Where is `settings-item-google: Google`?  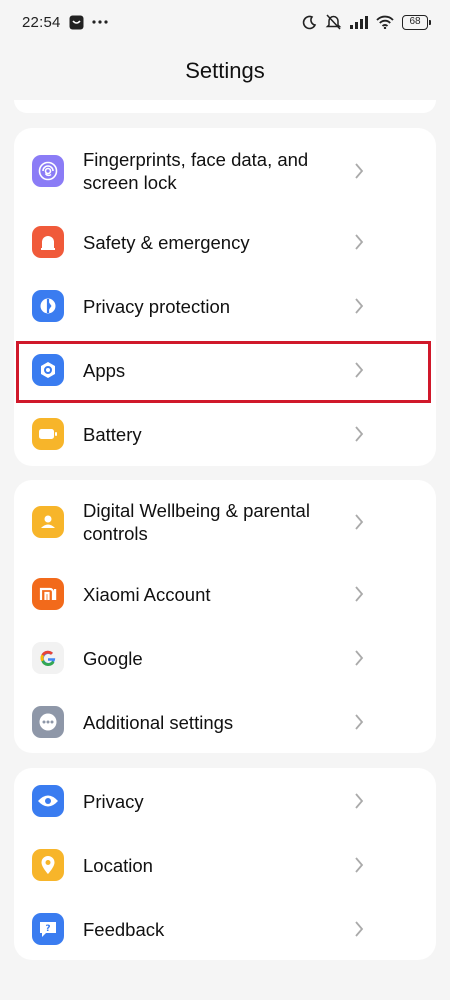 settings-item-google: Google is located at coordinates (225, 658).